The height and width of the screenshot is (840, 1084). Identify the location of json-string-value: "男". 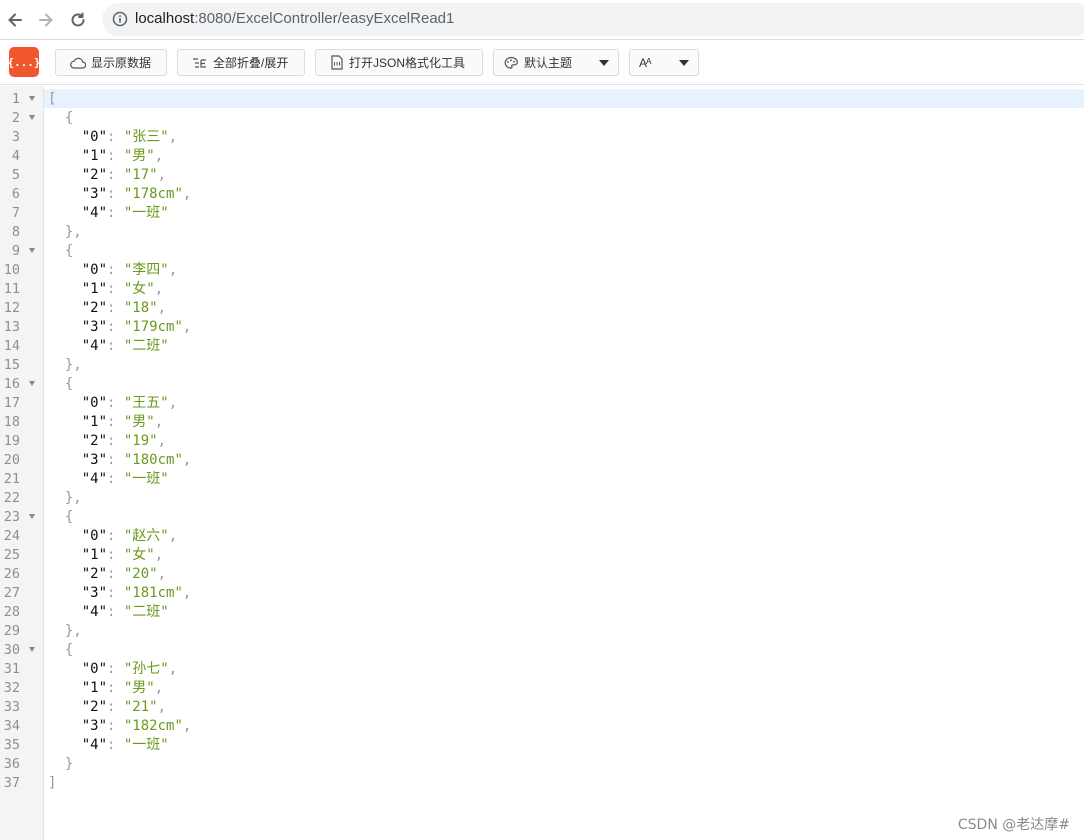
(139, 422).